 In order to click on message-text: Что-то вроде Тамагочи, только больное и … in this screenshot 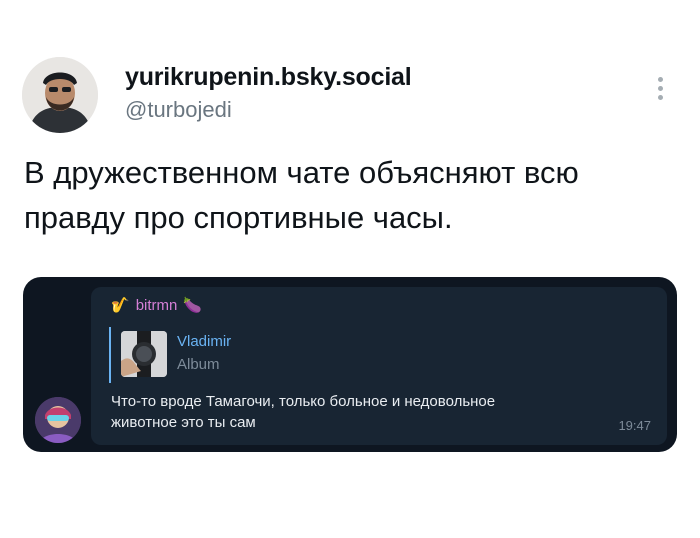, I will do `click(371, 412)`.